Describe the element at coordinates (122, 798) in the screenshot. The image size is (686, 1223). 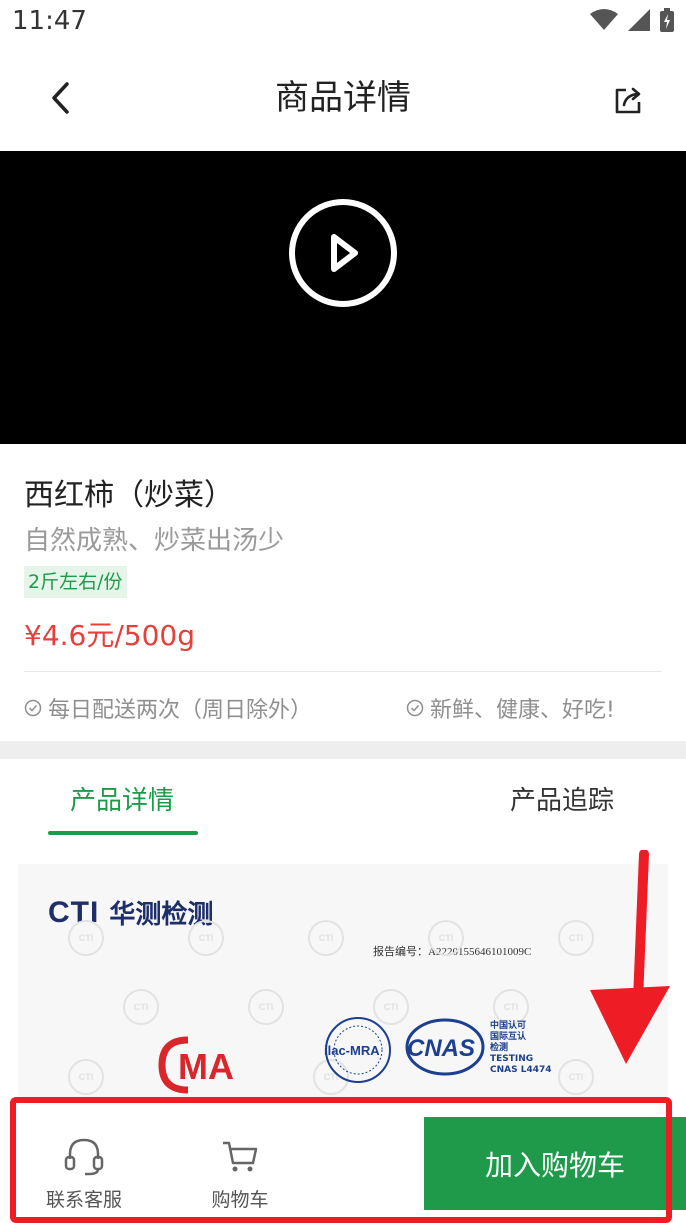
I see `tab-product-details: 产品详情` at that location.